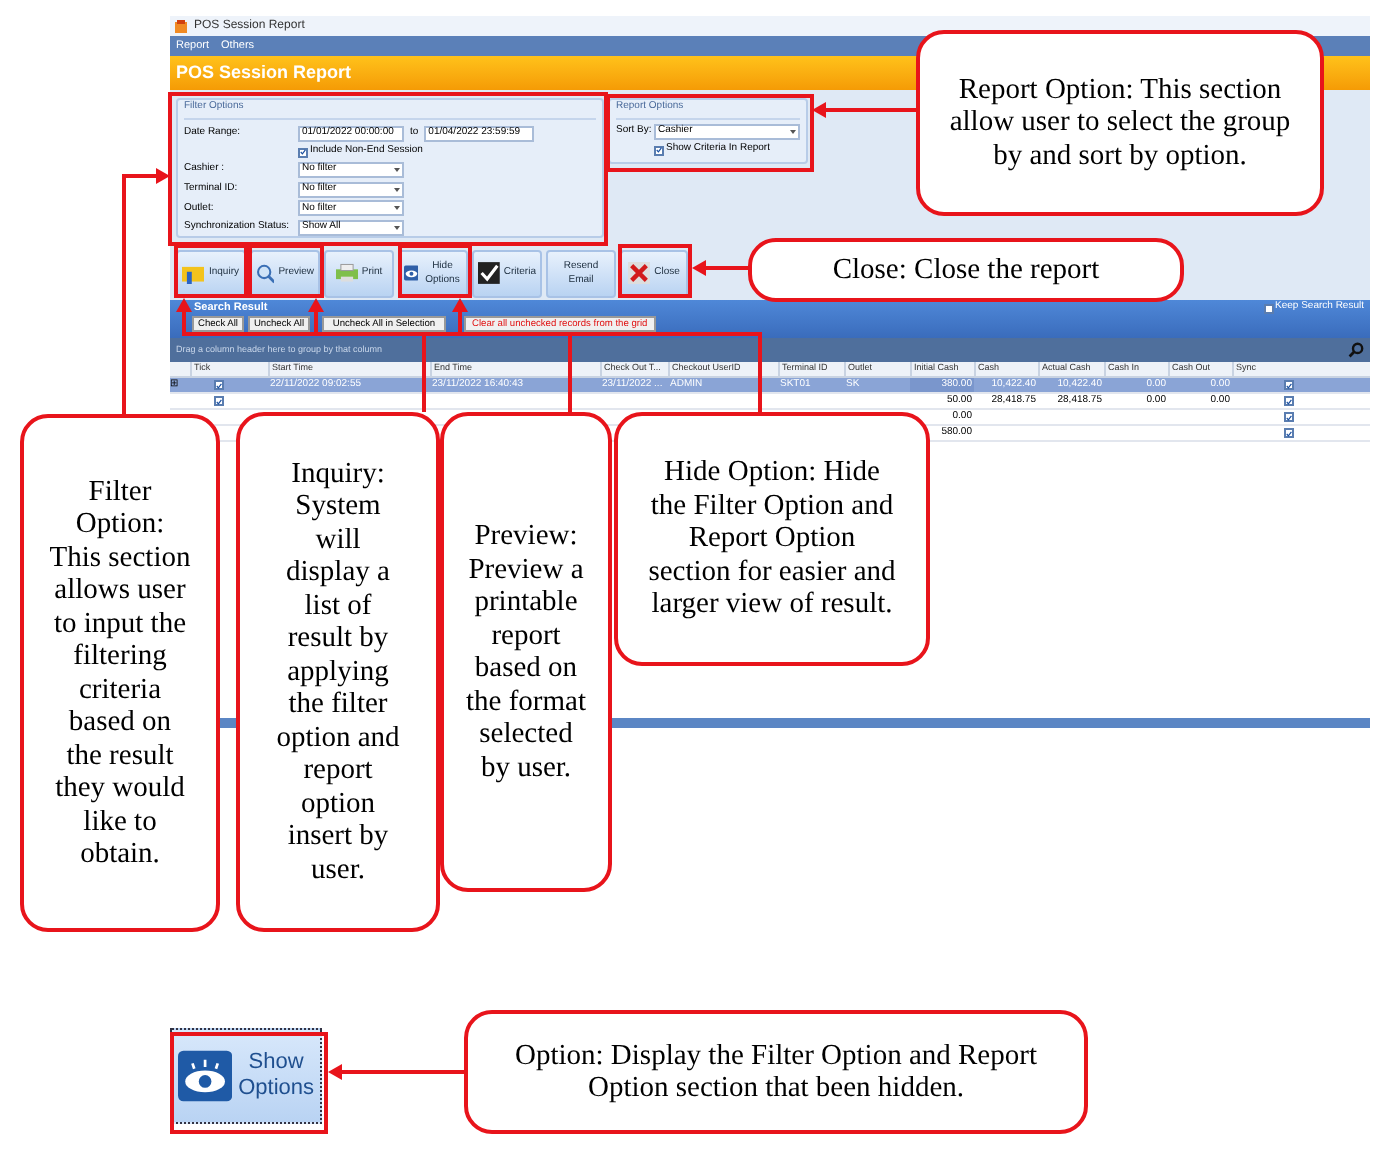  What do you see at coordinates (639, 273) in the screenshot?
I see `close-icon` at bounding box center [639, 273].